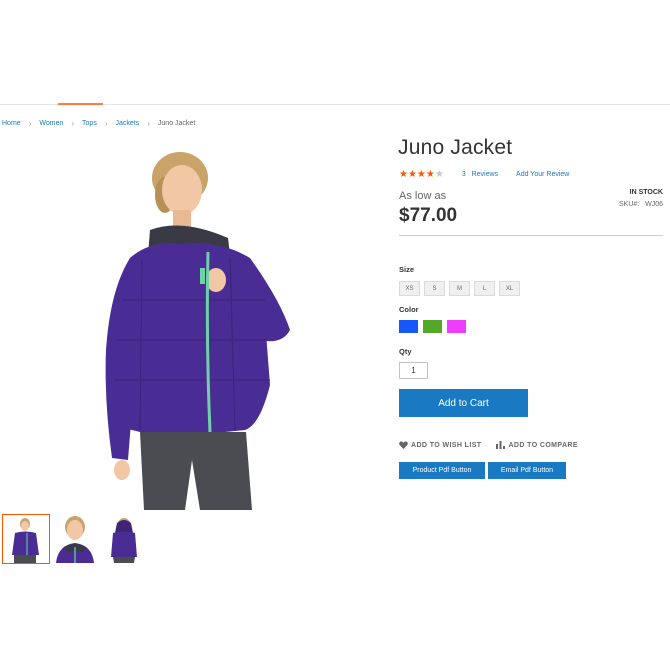 This screenshot has width=670, height=670. Describe the element at coordinates (463, 403) in the screenshot. I see `add-to-cart-button: Add to Cart` at that location.